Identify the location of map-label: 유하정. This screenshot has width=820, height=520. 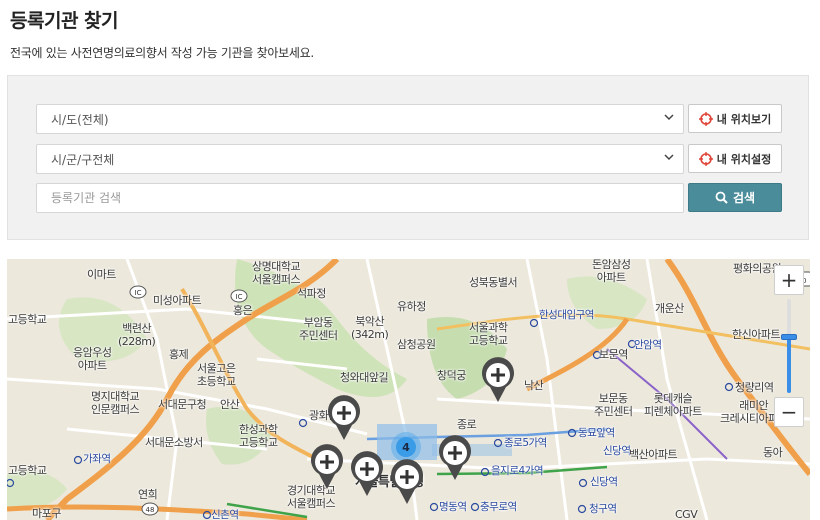
(411, 306).